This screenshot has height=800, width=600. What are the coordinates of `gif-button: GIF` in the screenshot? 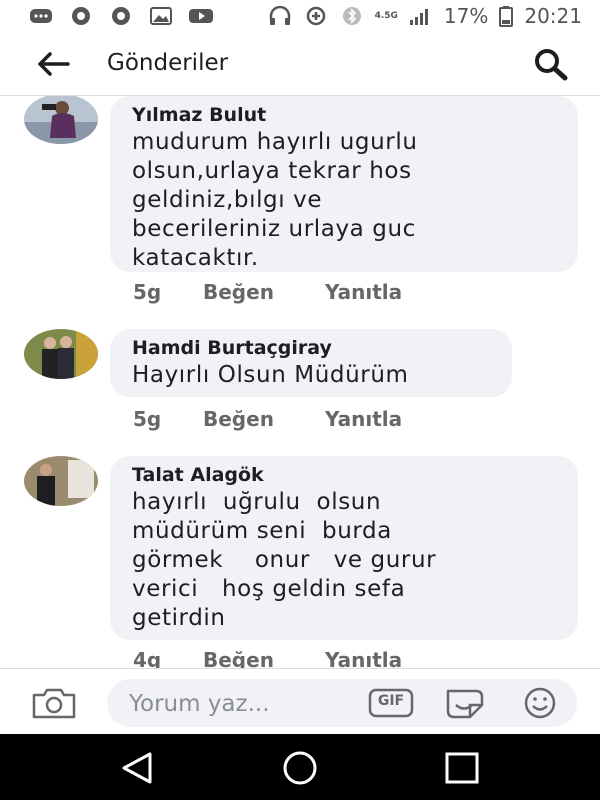 It's located at (391, 703).